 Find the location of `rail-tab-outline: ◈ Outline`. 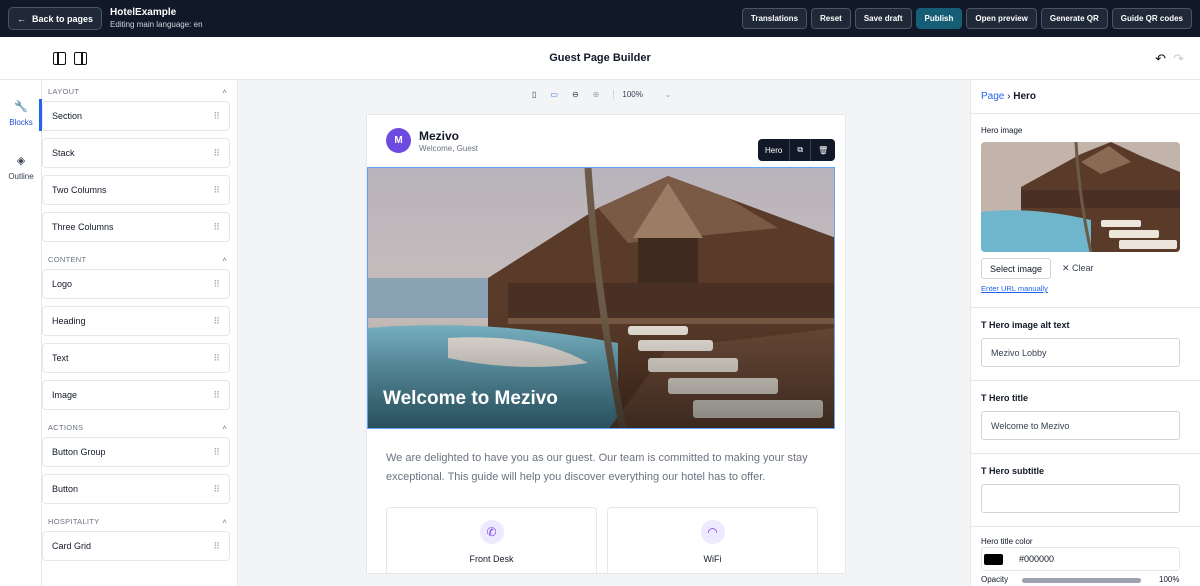

rail-tab-outline: ◈ Outline is located at coordinates (21, 167).